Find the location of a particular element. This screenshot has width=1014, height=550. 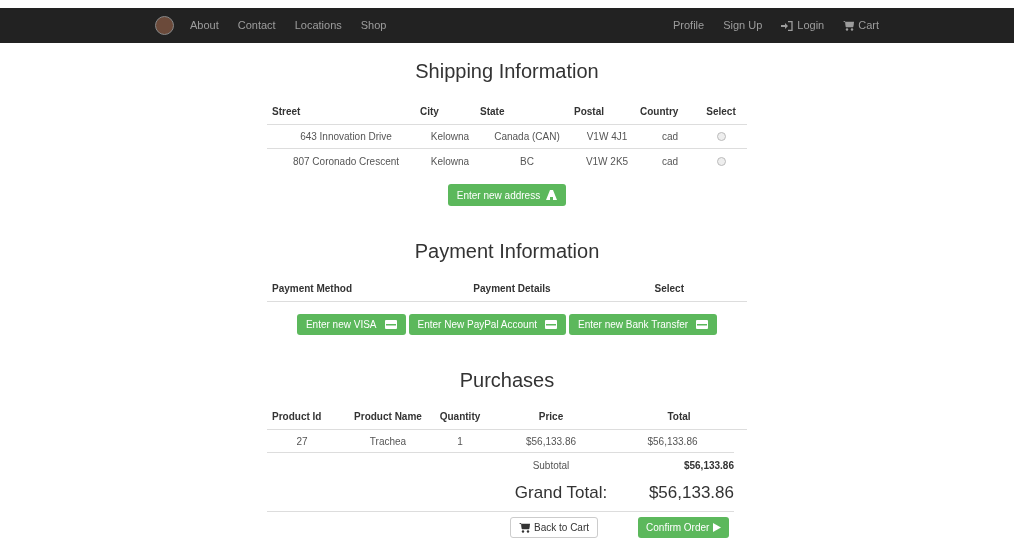

table-cell-text: 27 is located at coordinates (302, 441).